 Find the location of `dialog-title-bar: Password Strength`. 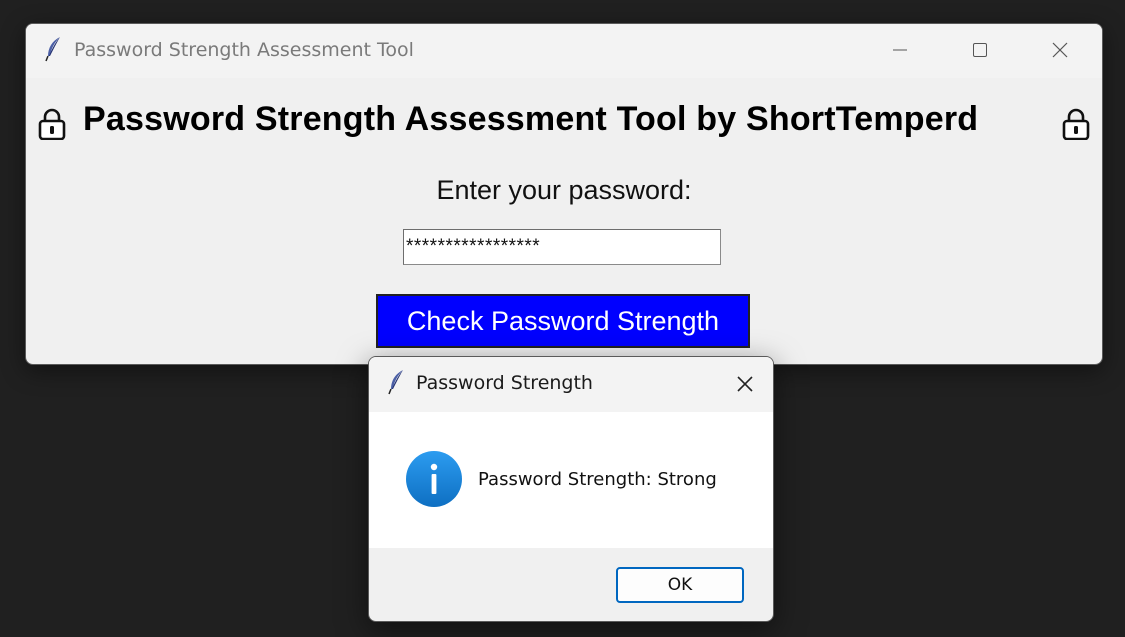

dialog-title-bar: Password Strength is located at coordinates (571, 384).